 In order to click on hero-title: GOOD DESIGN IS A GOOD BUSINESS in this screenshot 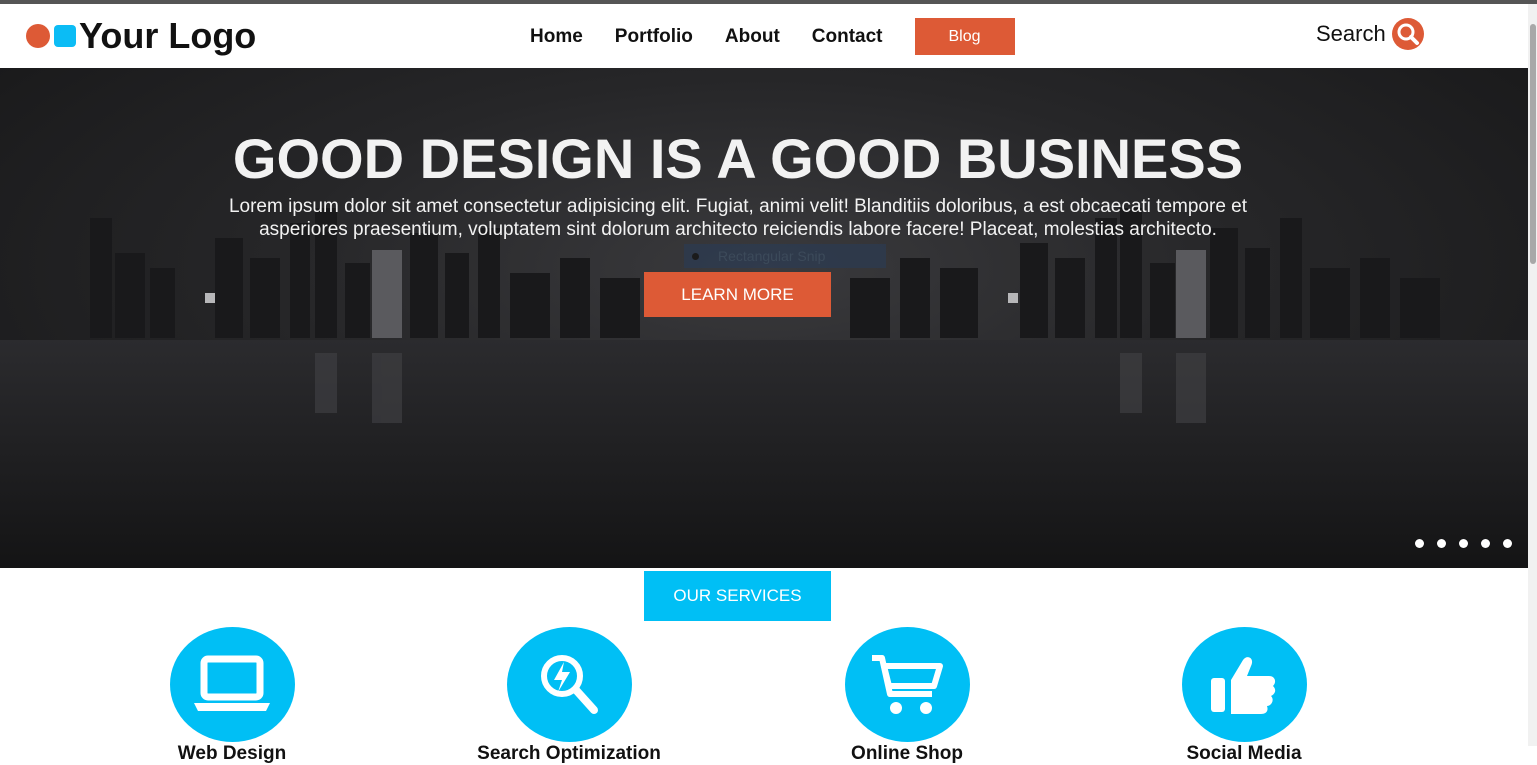, I will do `click(738, 158)`.